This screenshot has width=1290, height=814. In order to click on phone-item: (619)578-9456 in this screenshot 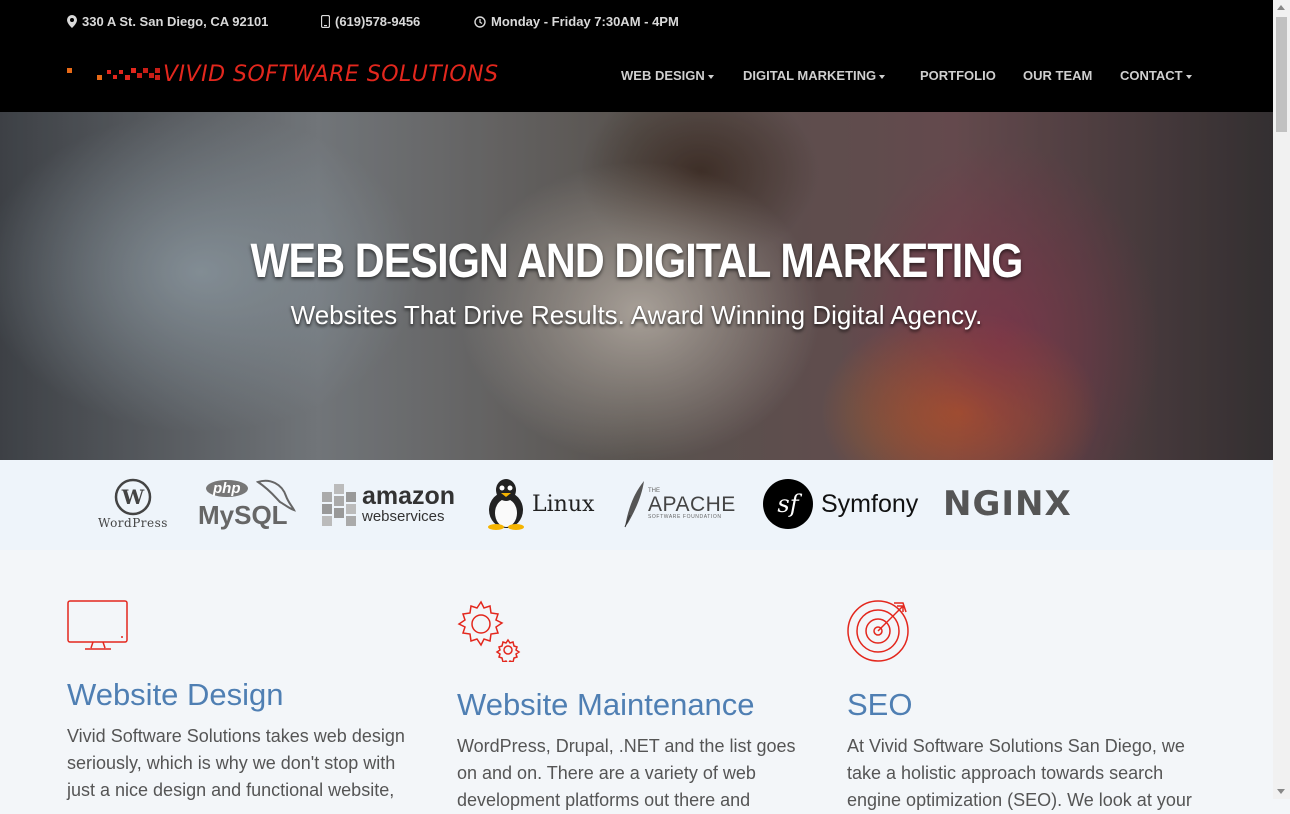, I will do `click(370, 21)`.